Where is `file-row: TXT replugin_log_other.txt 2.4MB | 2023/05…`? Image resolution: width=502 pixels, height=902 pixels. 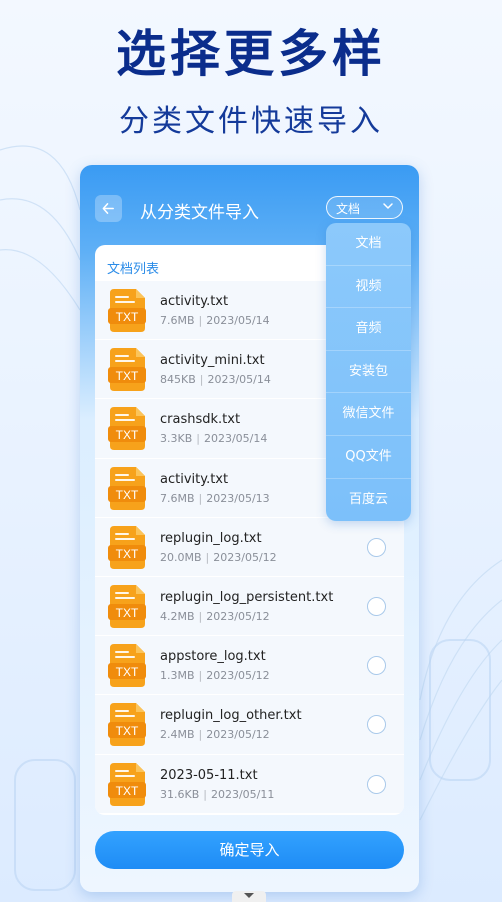
file-row: TXT replugin_log_other.txt 2.4MB | 2023/05… is located at coordinates (249, 725).